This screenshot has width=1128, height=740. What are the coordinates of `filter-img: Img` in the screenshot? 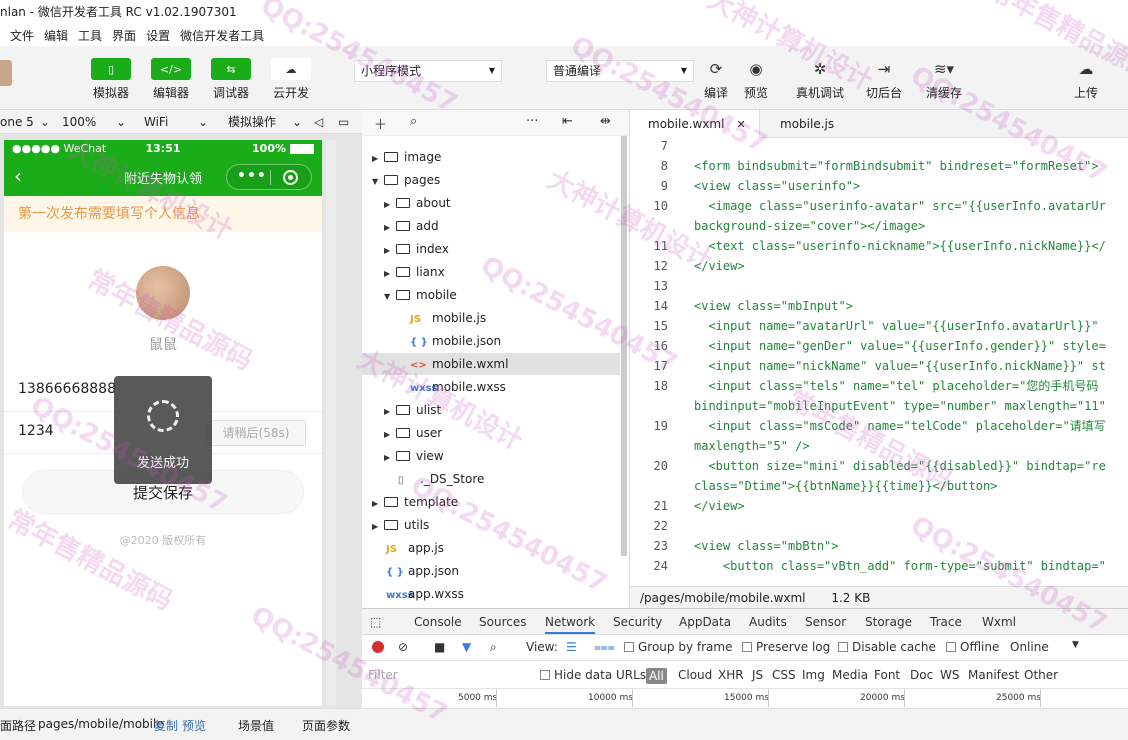 It's located at (813, 675).